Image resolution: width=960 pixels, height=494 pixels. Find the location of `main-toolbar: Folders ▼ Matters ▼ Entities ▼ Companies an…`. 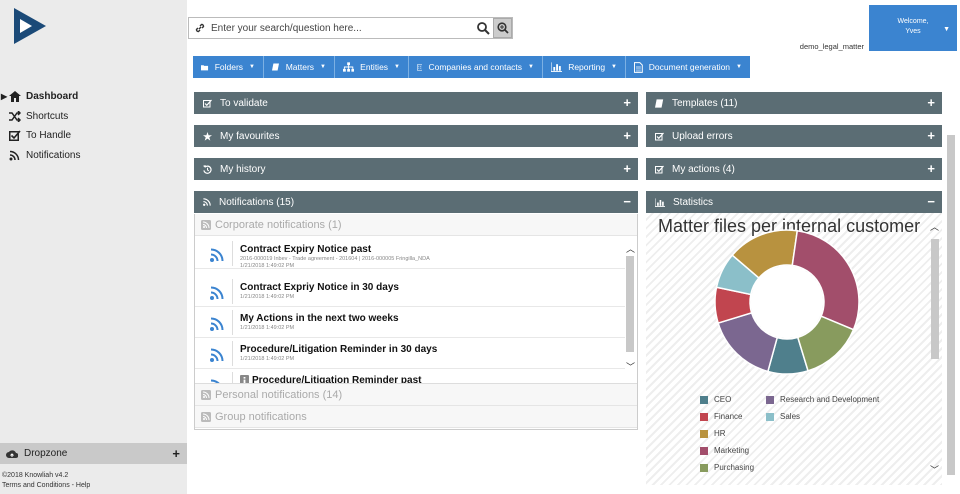

main-toolbar: Folders ▼ Matters ▼ Entities ▼ Companies an… is located at coordinates (471, 67).